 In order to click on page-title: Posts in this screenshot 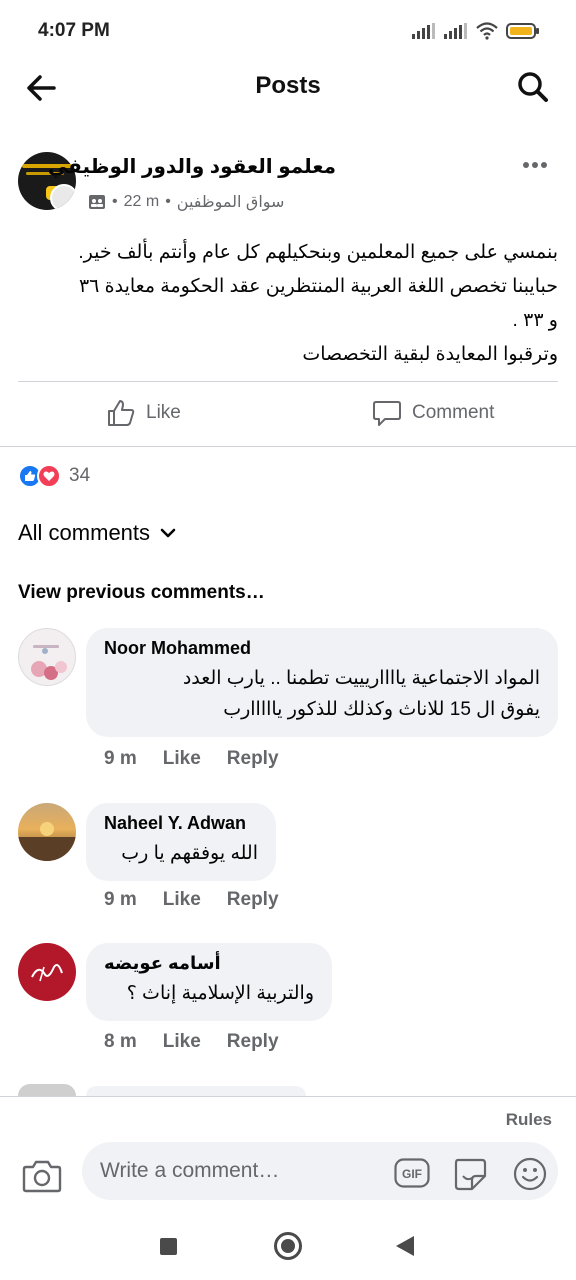, I will do `click(288, 85)`.